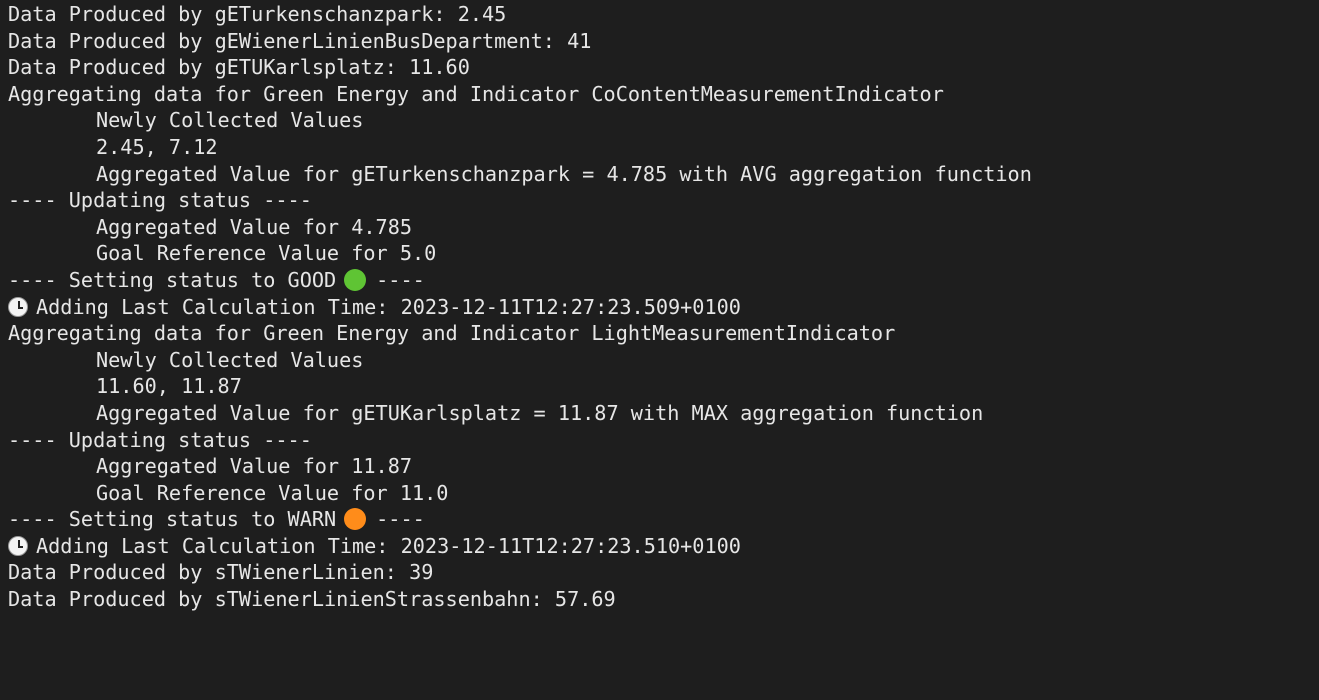 The width and height of the screenshot is (1319, 700). I want to click on log-line: Aggregated Value for 4.785, so click(254, 226).